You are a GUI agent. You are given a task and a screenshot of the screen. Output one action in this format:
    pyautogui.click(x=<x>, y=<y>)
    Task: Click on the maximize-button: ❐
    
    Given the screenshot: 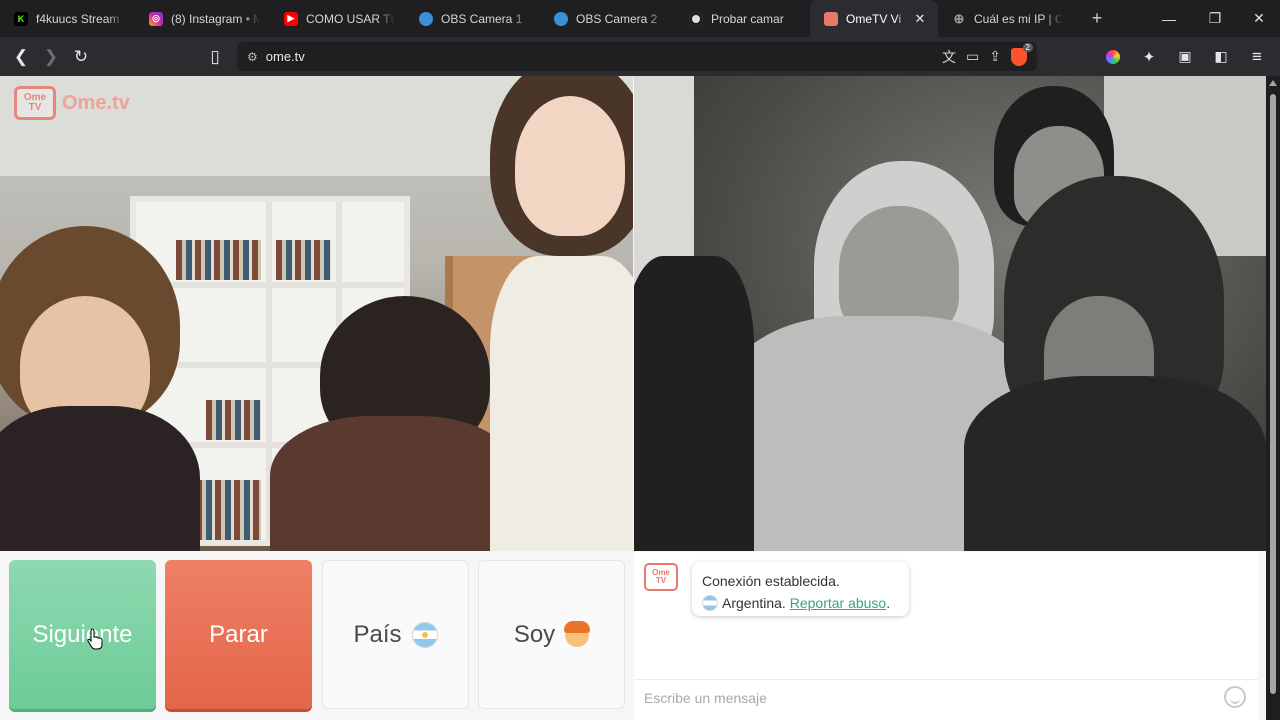 What is the action you would take?
    pyautogui.click(x=1215, y=18)
    